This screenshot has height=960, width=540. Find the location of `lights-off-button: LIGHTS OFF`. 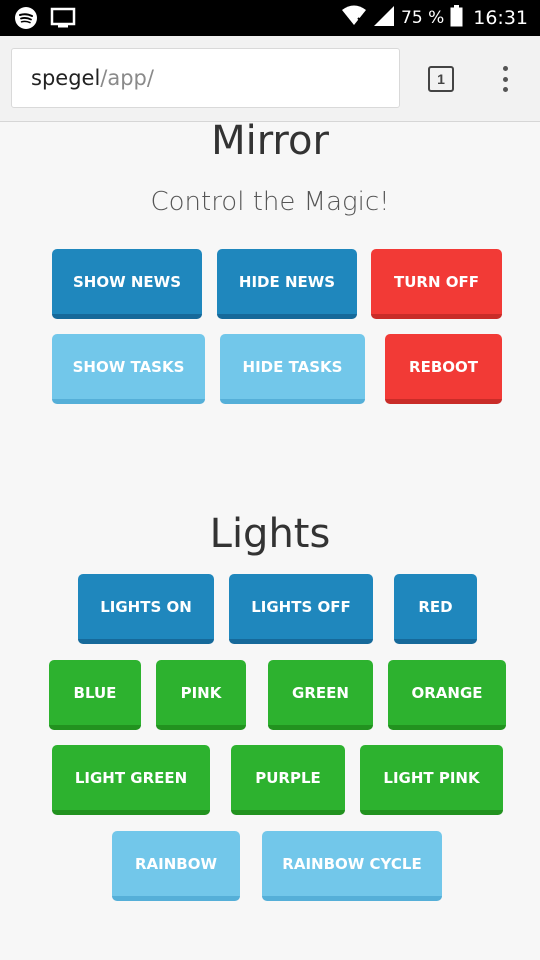

lights-off-button: LIGHTS OFF is located at coordinates (301, 609).